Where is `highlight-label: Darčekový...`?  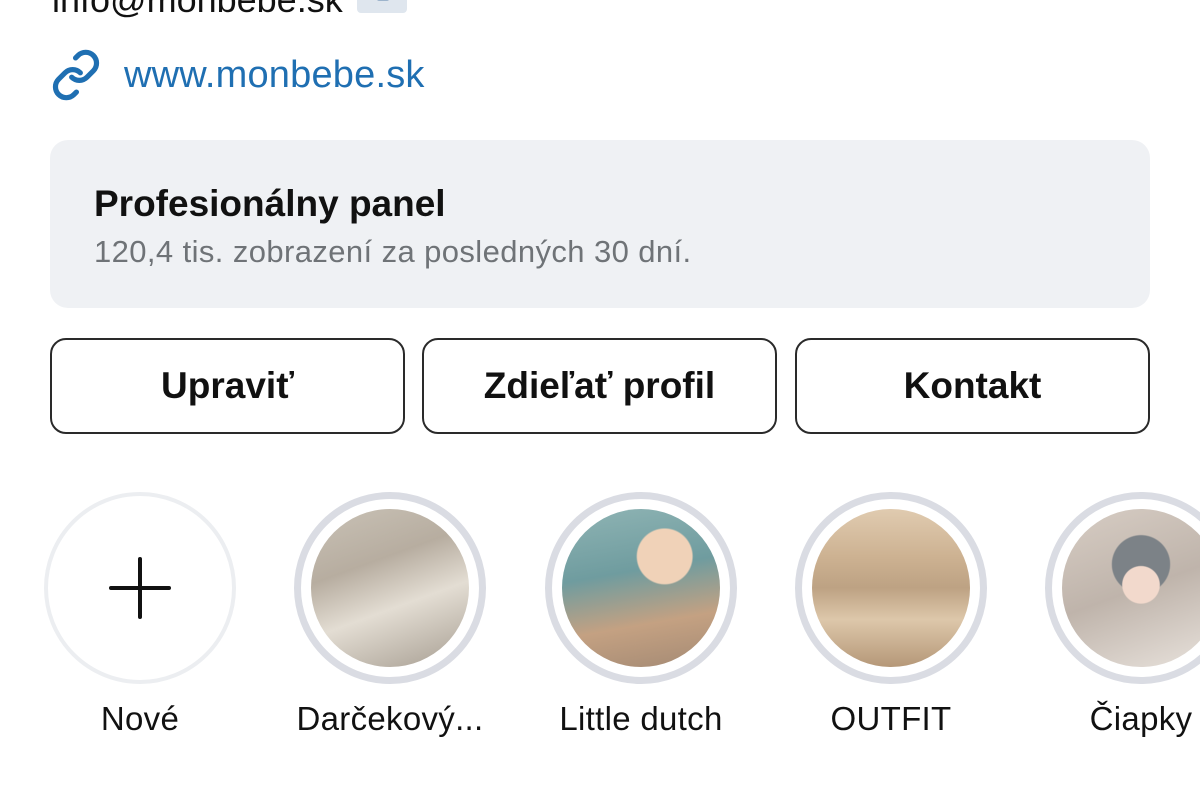
highlight-label: Darčekový... is located at coordinates (390, 718).